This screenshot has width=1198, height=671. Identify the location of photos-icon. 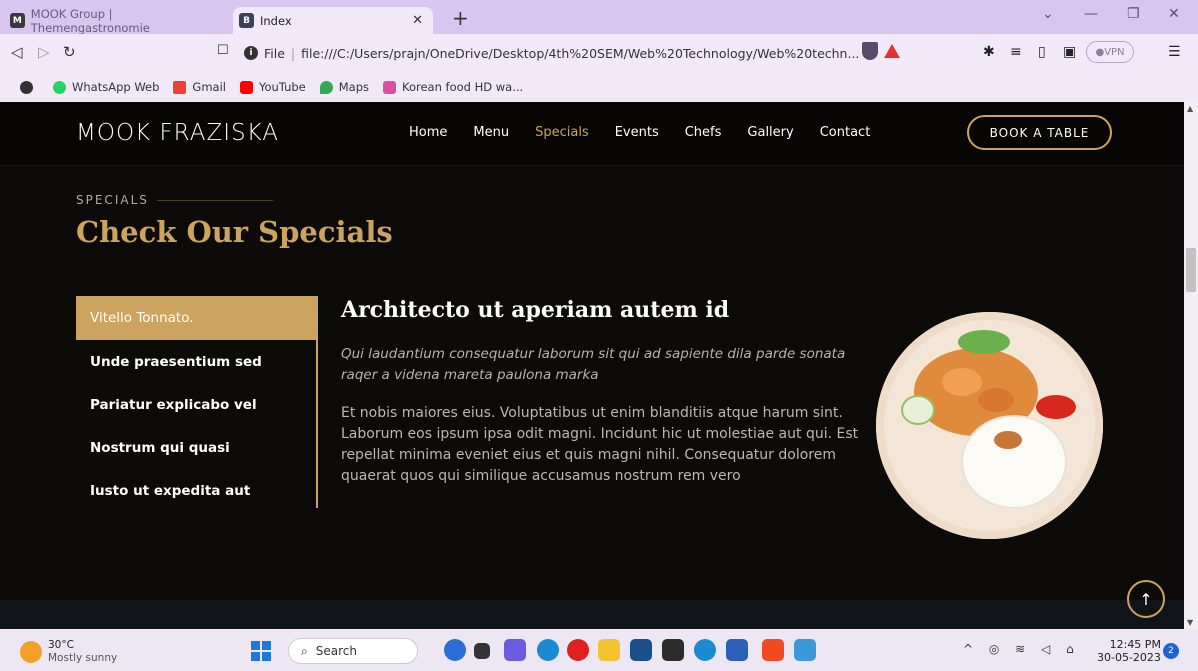
(805, 650).